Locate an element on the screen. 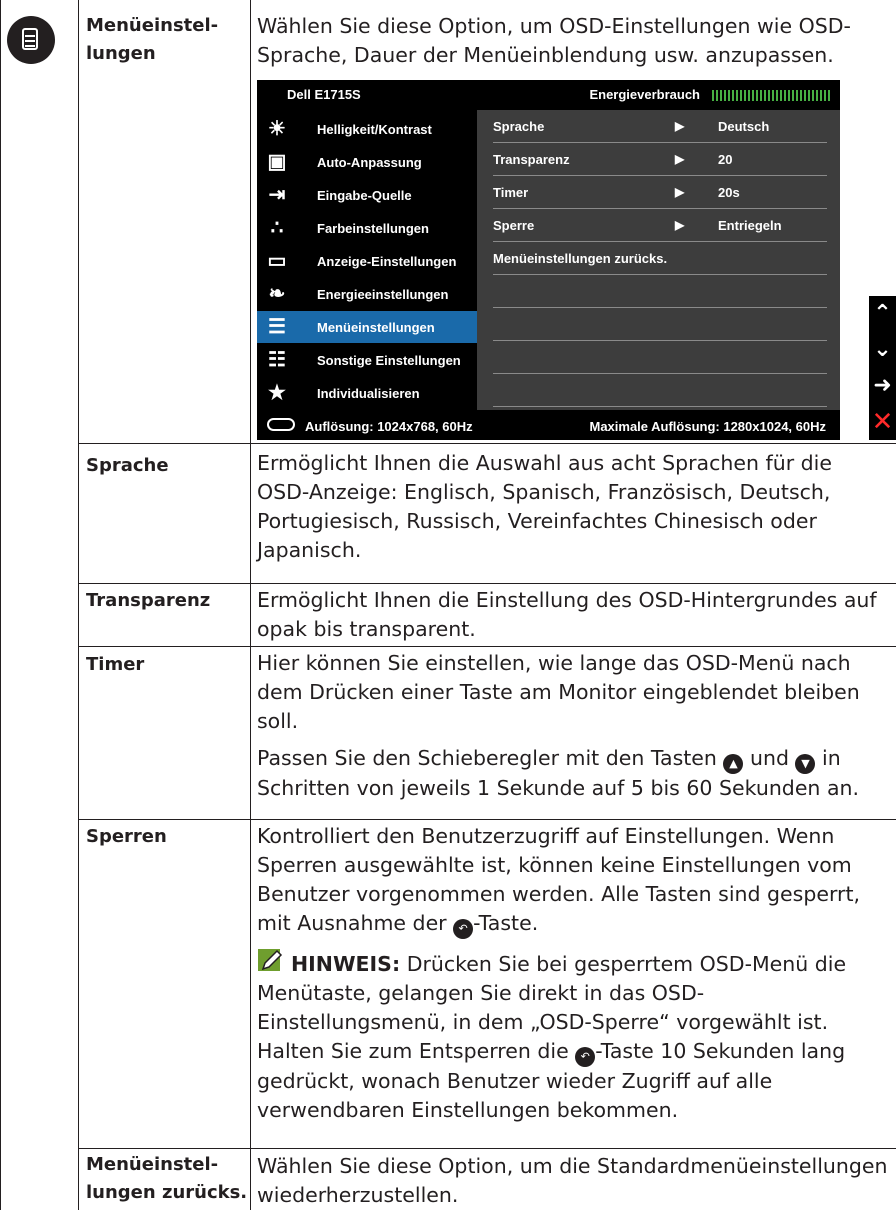 The height and width of the screenshot is (1210, 896). osd-menu-label: Energieeinstellungen is located at coordinates (383, 294).